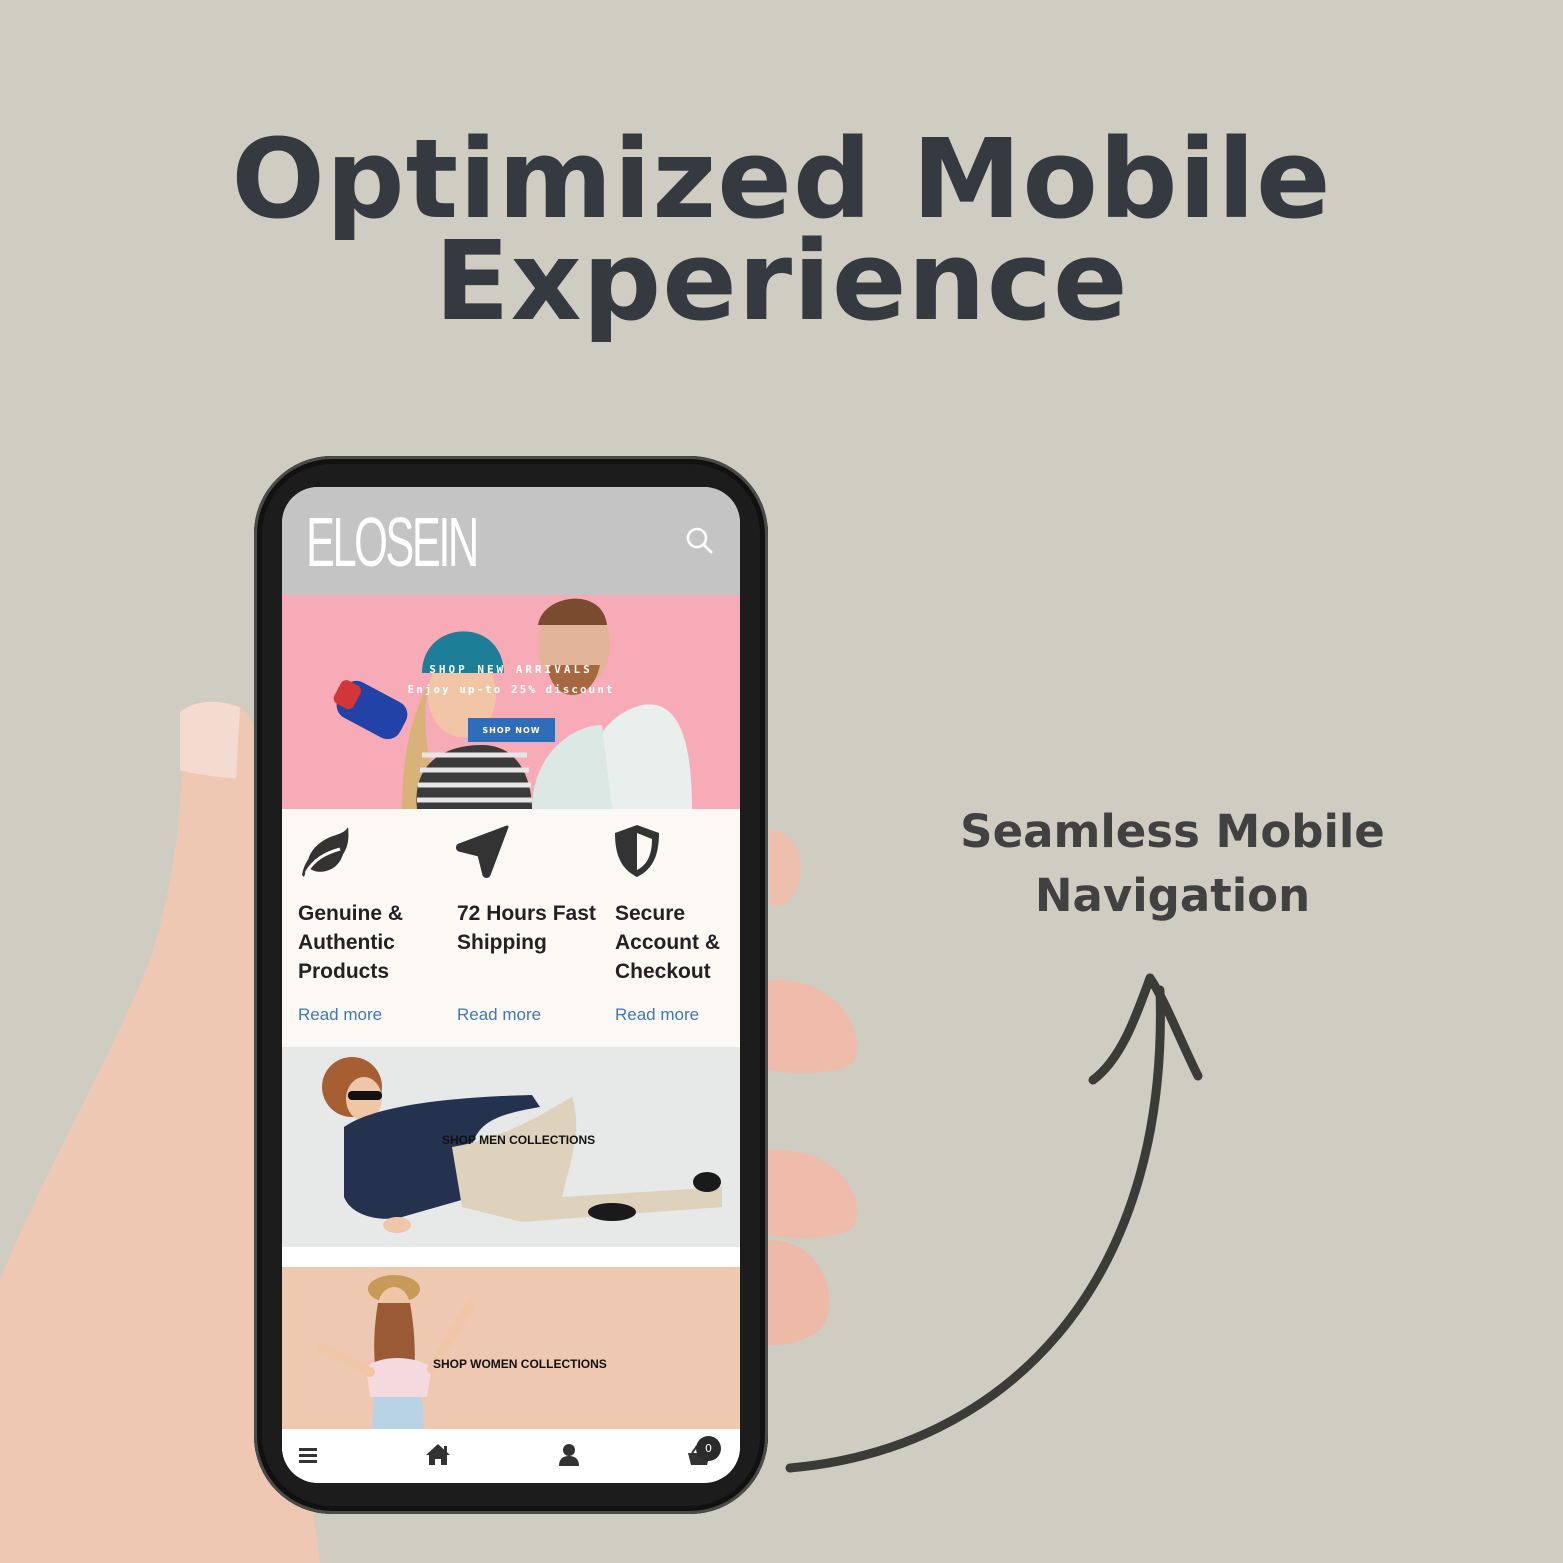 The width and height of the screenshot is (1563, 1563). Describe the element at coordinates (520, 1364) in the screenshot. I see `women-collection-label: SHOP WOMEN COLLECTIONS` at that location.